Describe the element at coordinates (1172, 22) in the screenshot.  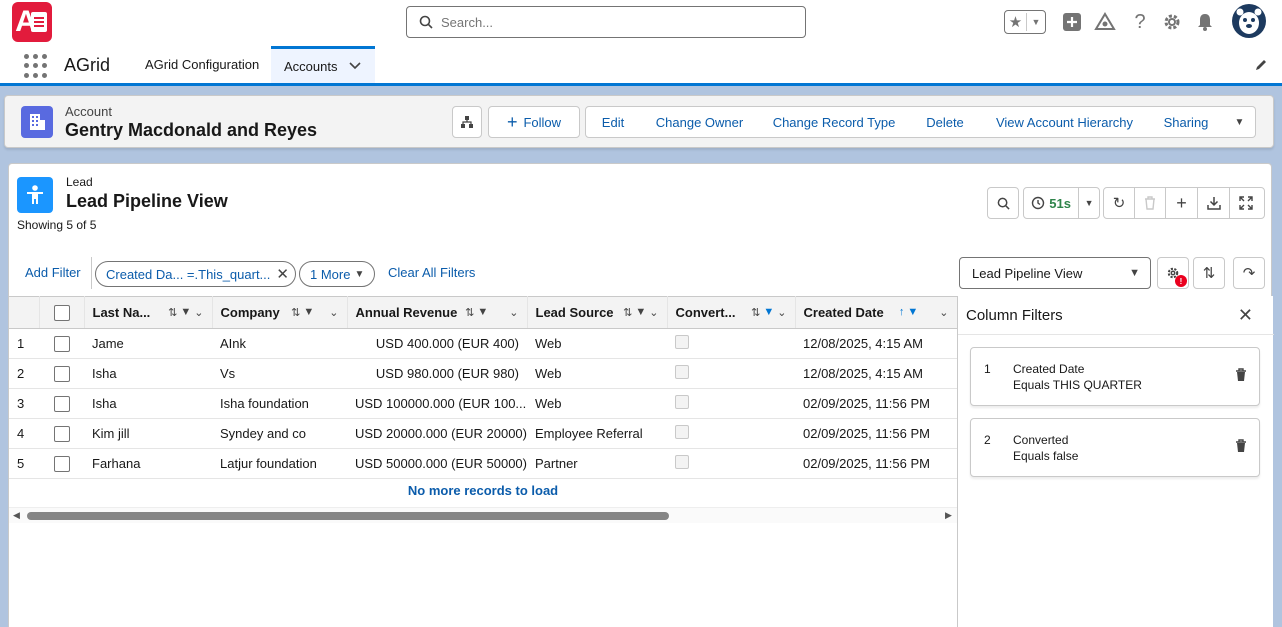
I see `setup-button` at that location.